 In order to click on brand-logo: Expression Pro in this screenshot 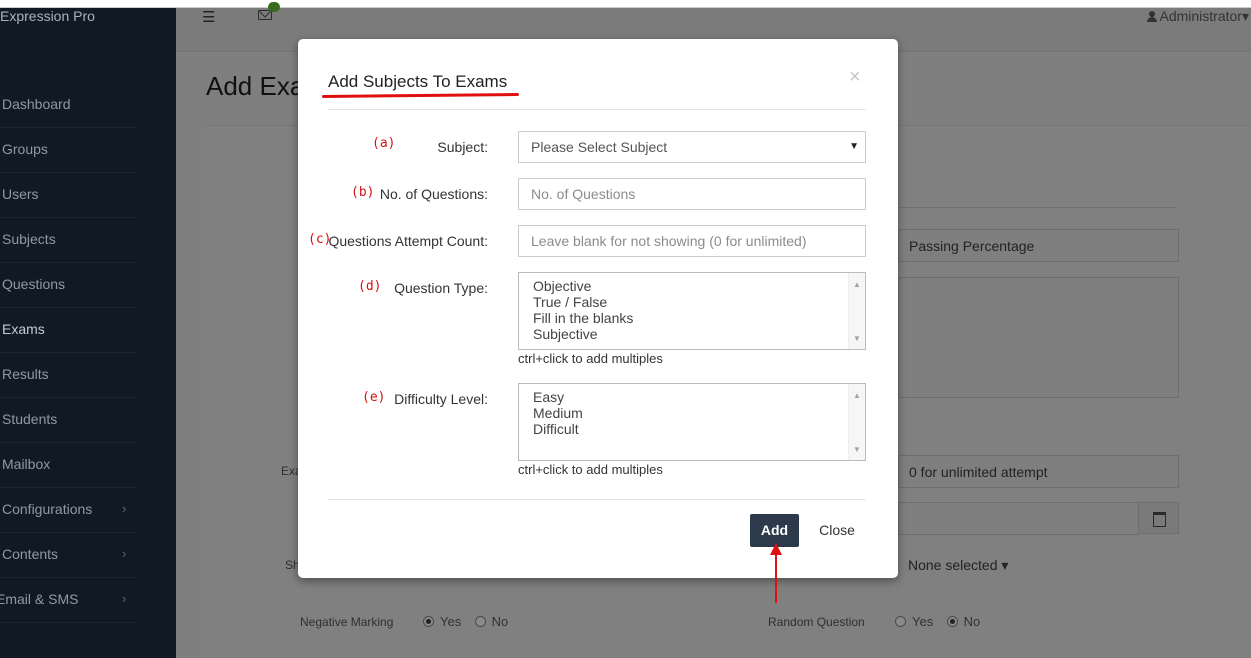, I will do `click(88, 30)`.